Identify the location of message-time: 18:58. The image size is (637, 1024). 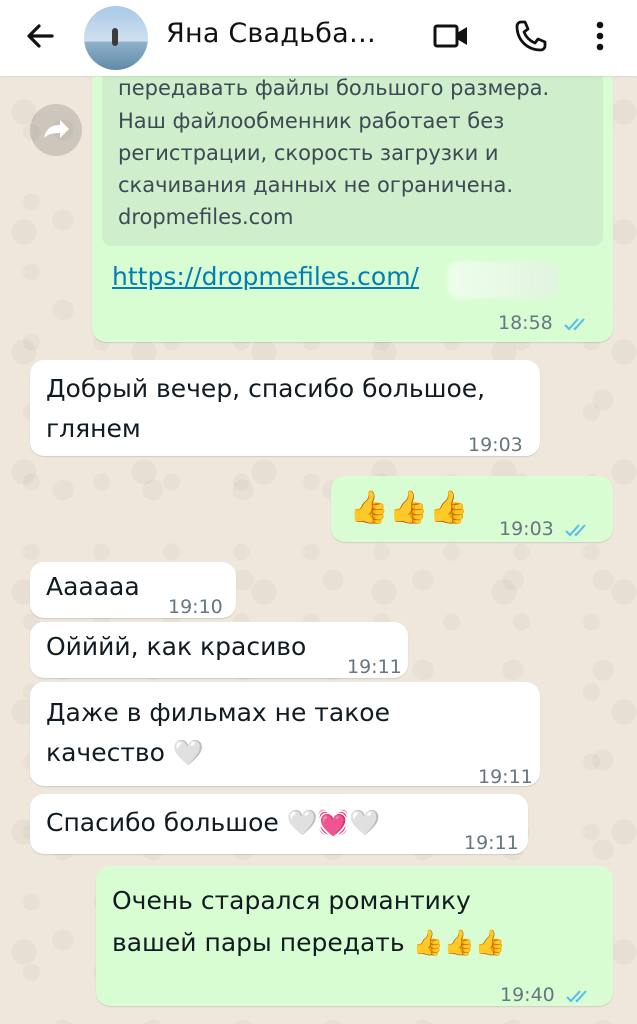
(544, 323).